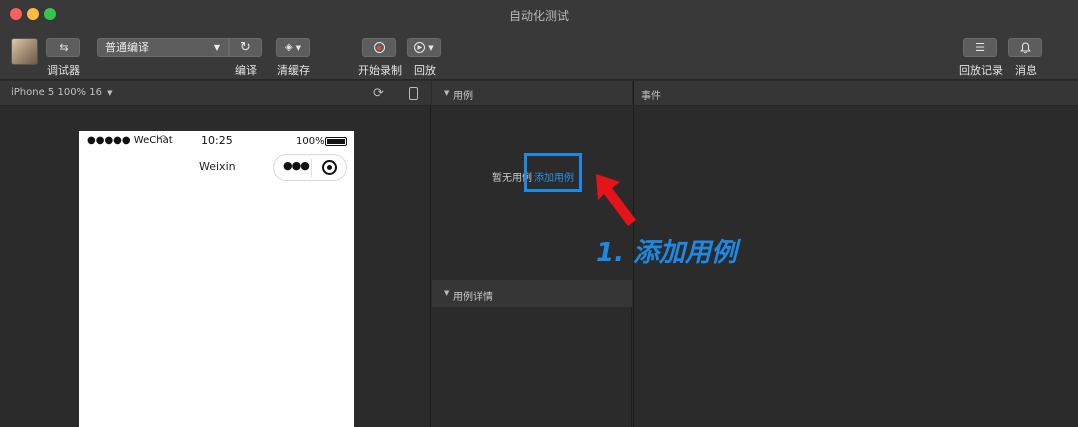 This screenshot has height=427, width=1078. I want to click on pointer-arrow-icon, so click(616, 200).